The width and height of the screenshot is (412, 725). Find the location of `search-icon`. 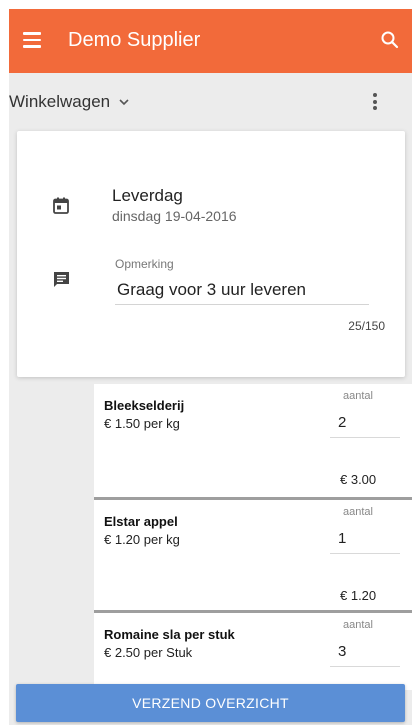

search-icon is located at coordinates (390, 40).